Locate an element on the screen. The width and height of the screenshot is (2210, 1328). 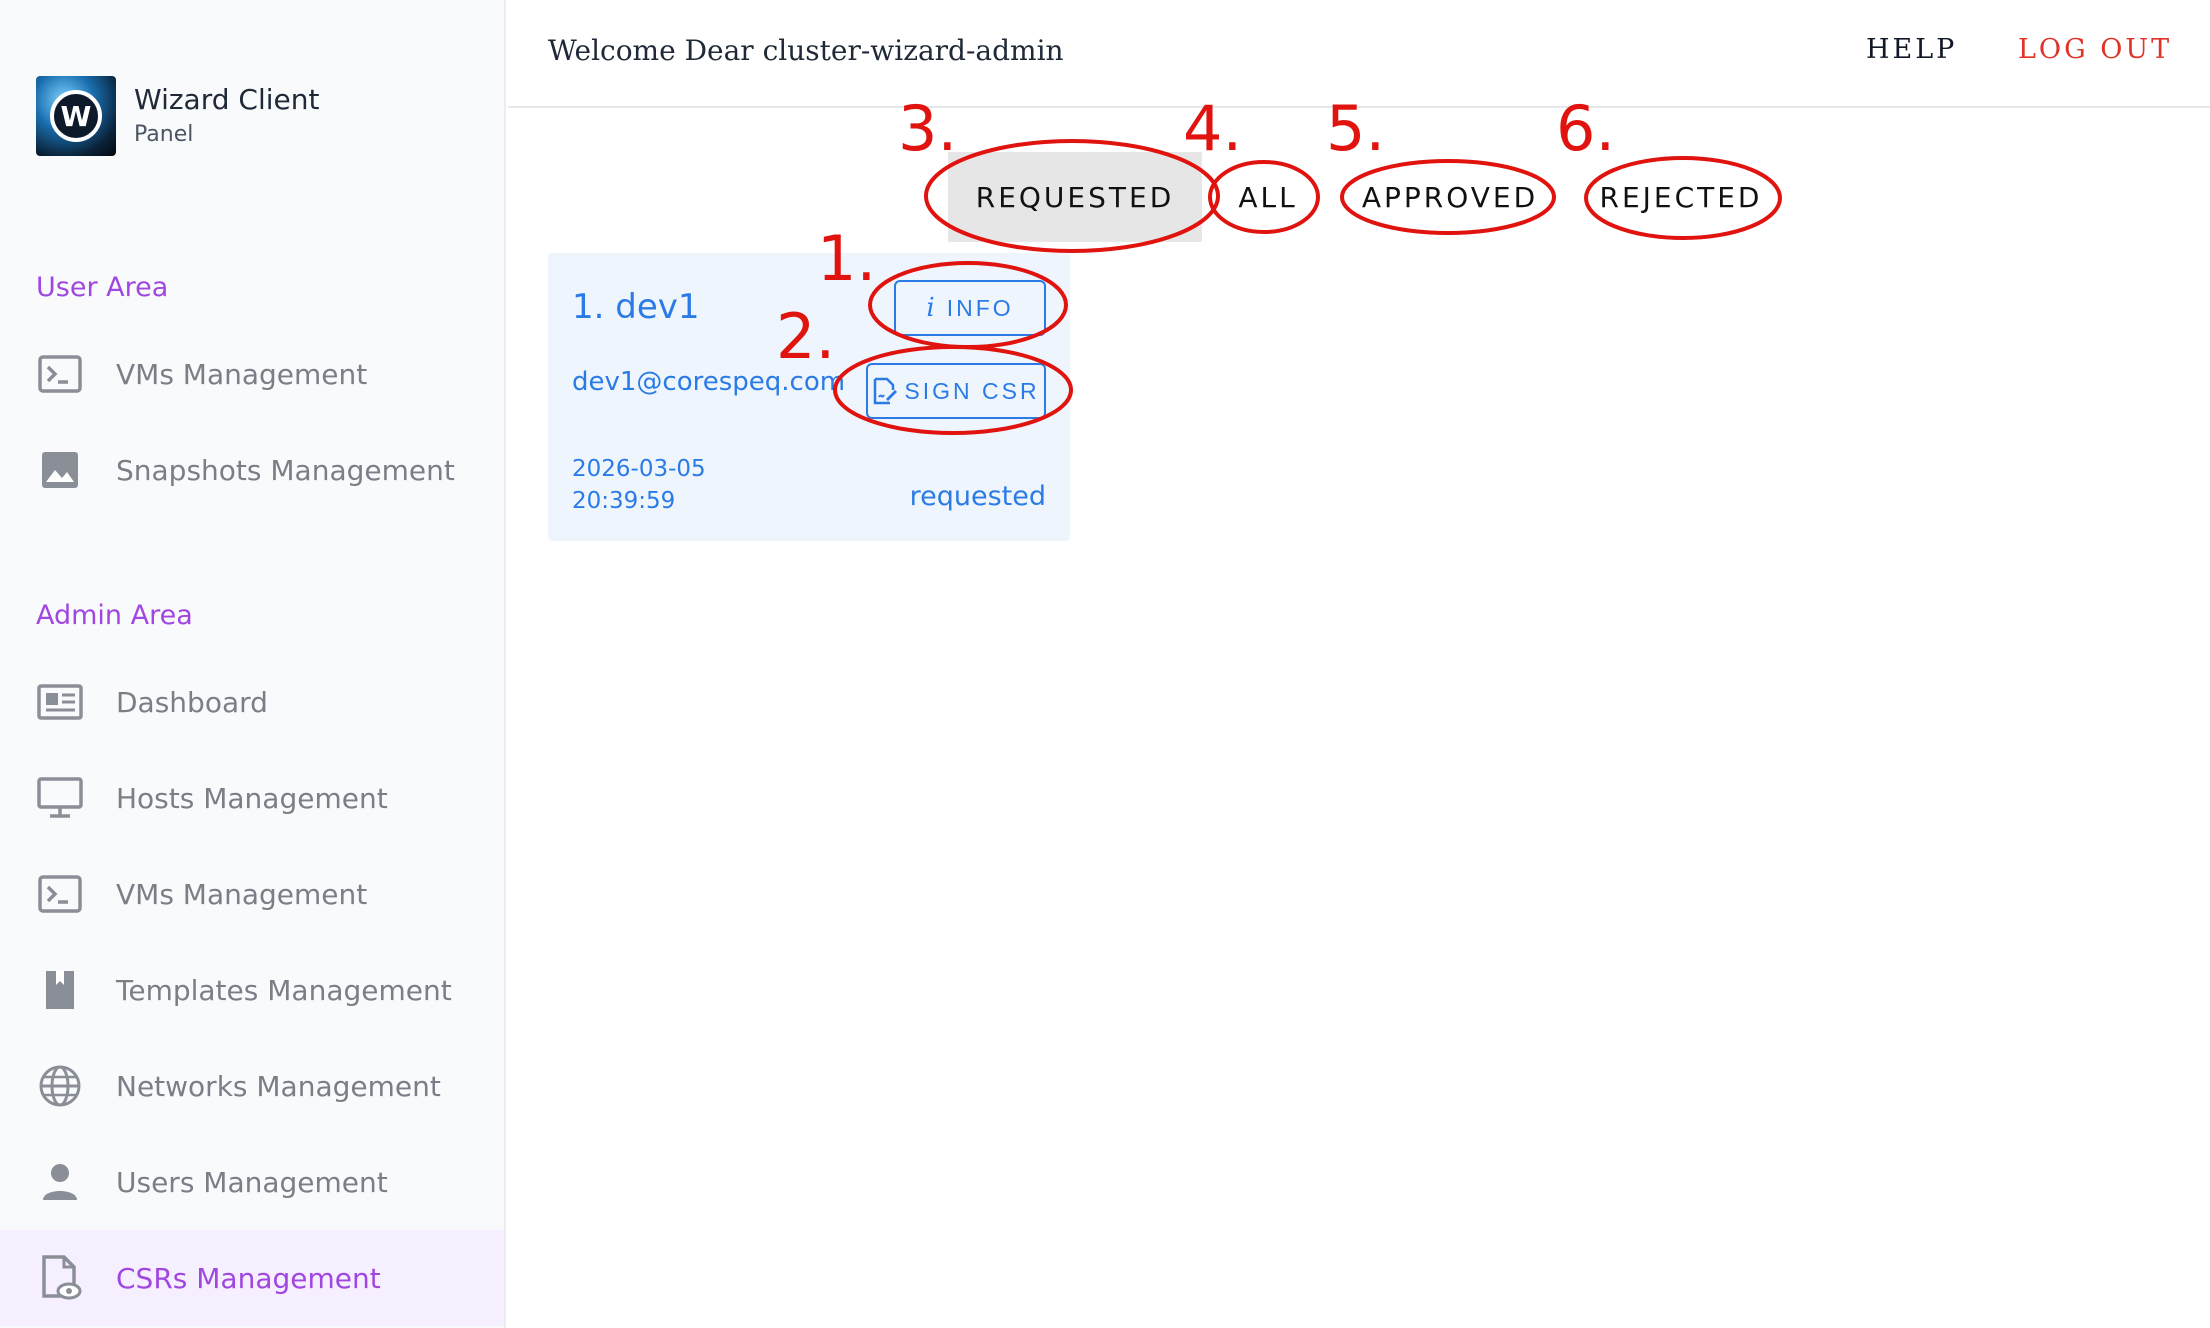
info-button: i INFO is located at coordinates (970, 308).